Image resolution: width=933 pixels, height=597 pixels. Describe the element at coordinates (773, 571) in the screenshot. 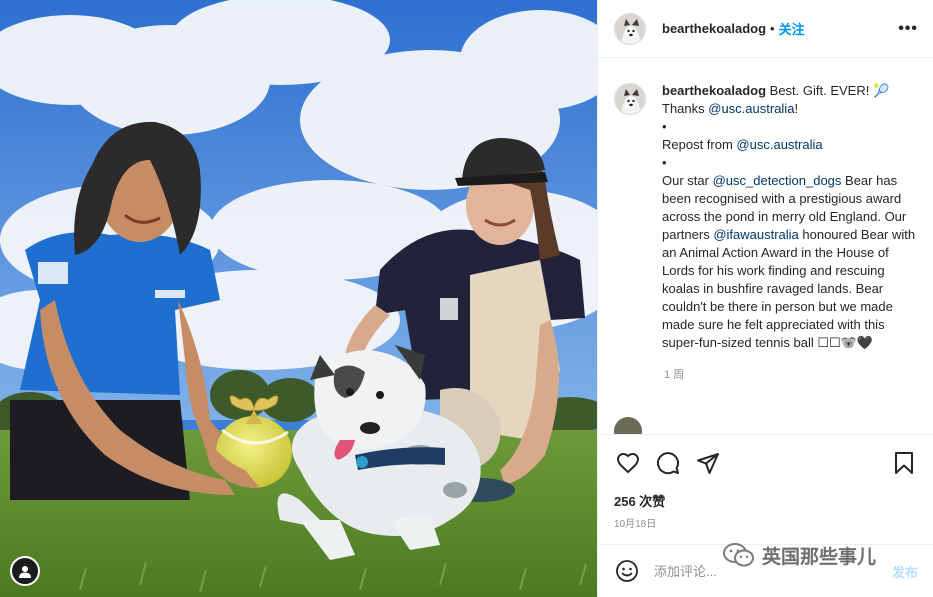

I see `comment-input` at that location.